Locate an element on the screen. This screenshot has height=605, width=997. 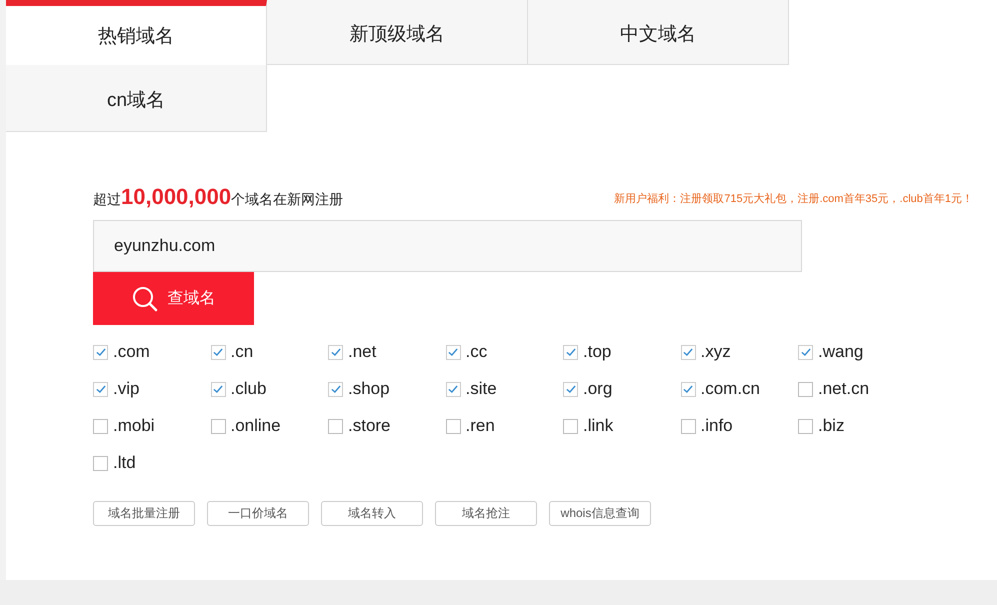
checkbox-label: .ltd is located at coordinates (124, 463).